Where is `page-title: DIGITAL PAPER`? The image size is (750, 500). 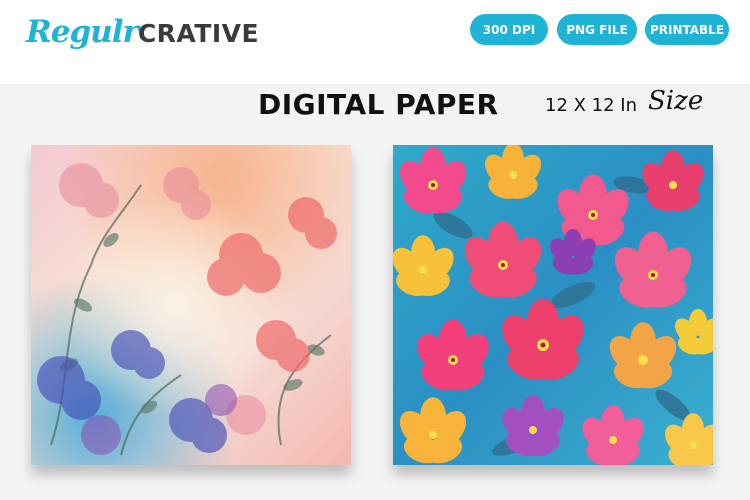 page-title: DIGITAL PAPER is located at coordinates (378, 104).